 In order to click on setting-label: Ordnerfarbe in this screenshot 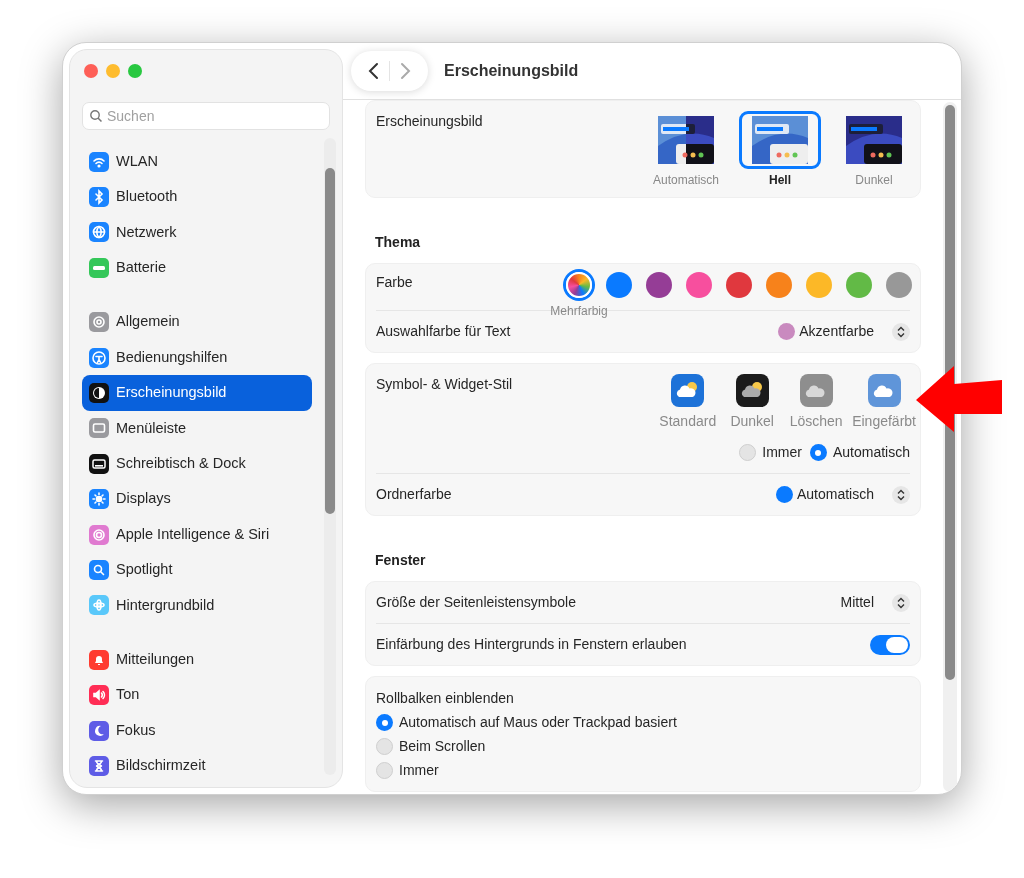, I will do `click(414, 494)`.